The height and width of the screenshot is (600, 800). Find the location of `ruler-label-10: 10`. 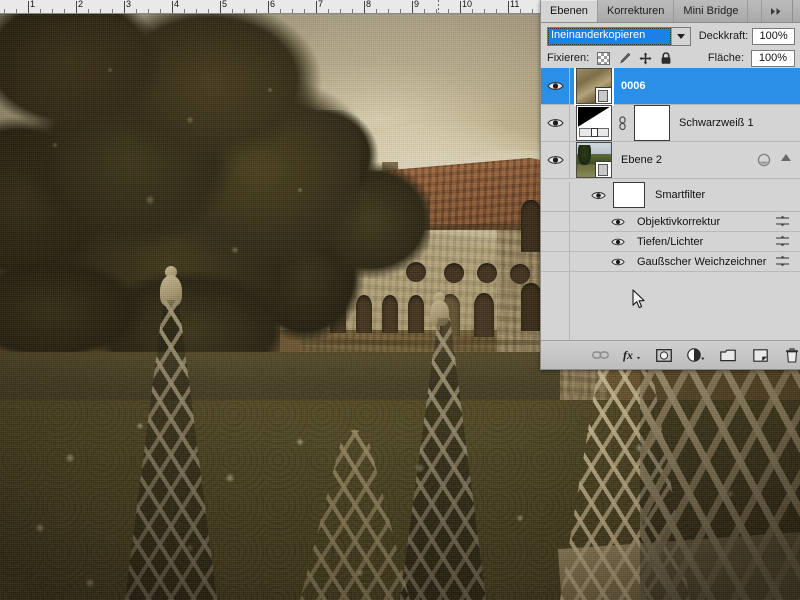

ruler-label-10: 10 is located at coordinates (467, 4).